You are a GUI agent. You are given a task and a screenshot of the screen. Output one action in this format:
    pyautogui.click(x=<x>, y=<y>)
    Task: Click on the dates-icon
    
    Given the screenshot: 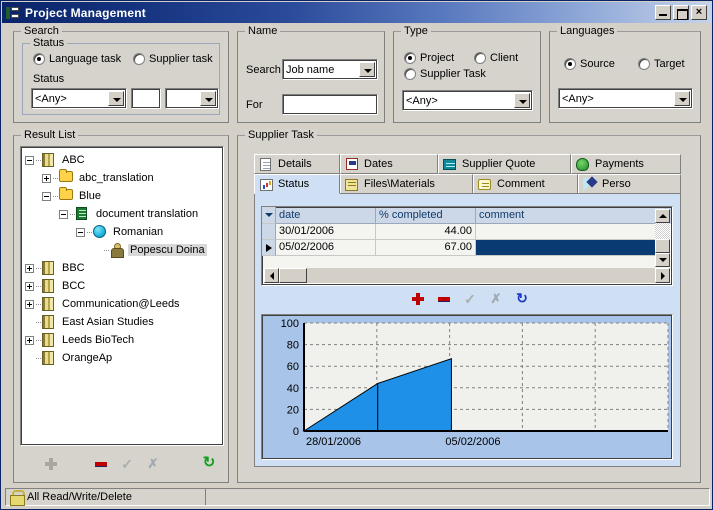 What is the action you would take?
    pyautogui.click(x=352, y=164)
    